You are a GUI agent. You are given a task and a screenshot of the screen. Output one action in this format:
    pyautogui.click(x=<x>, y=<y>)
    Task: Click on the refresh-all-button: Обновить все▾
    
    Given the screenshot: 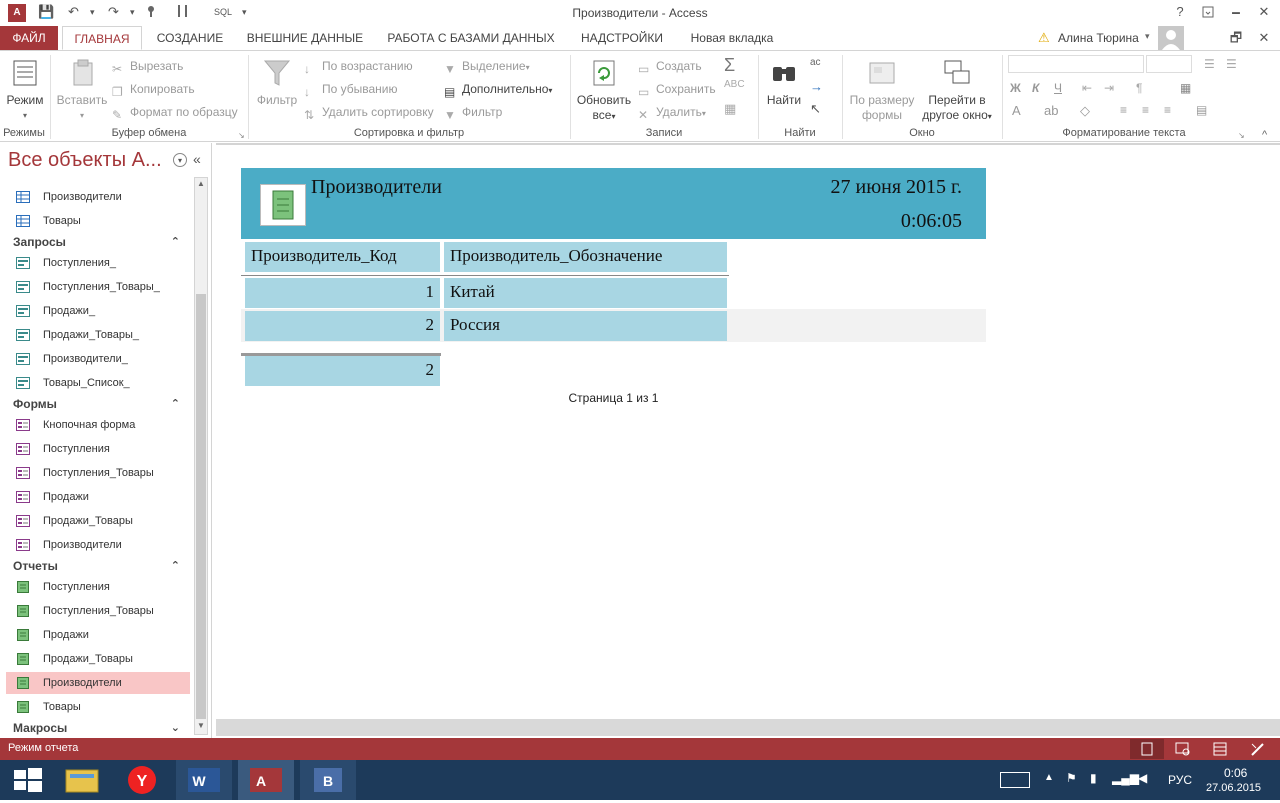 What is the action you would take?
    pyautogui.click(x=604, y=90)
    